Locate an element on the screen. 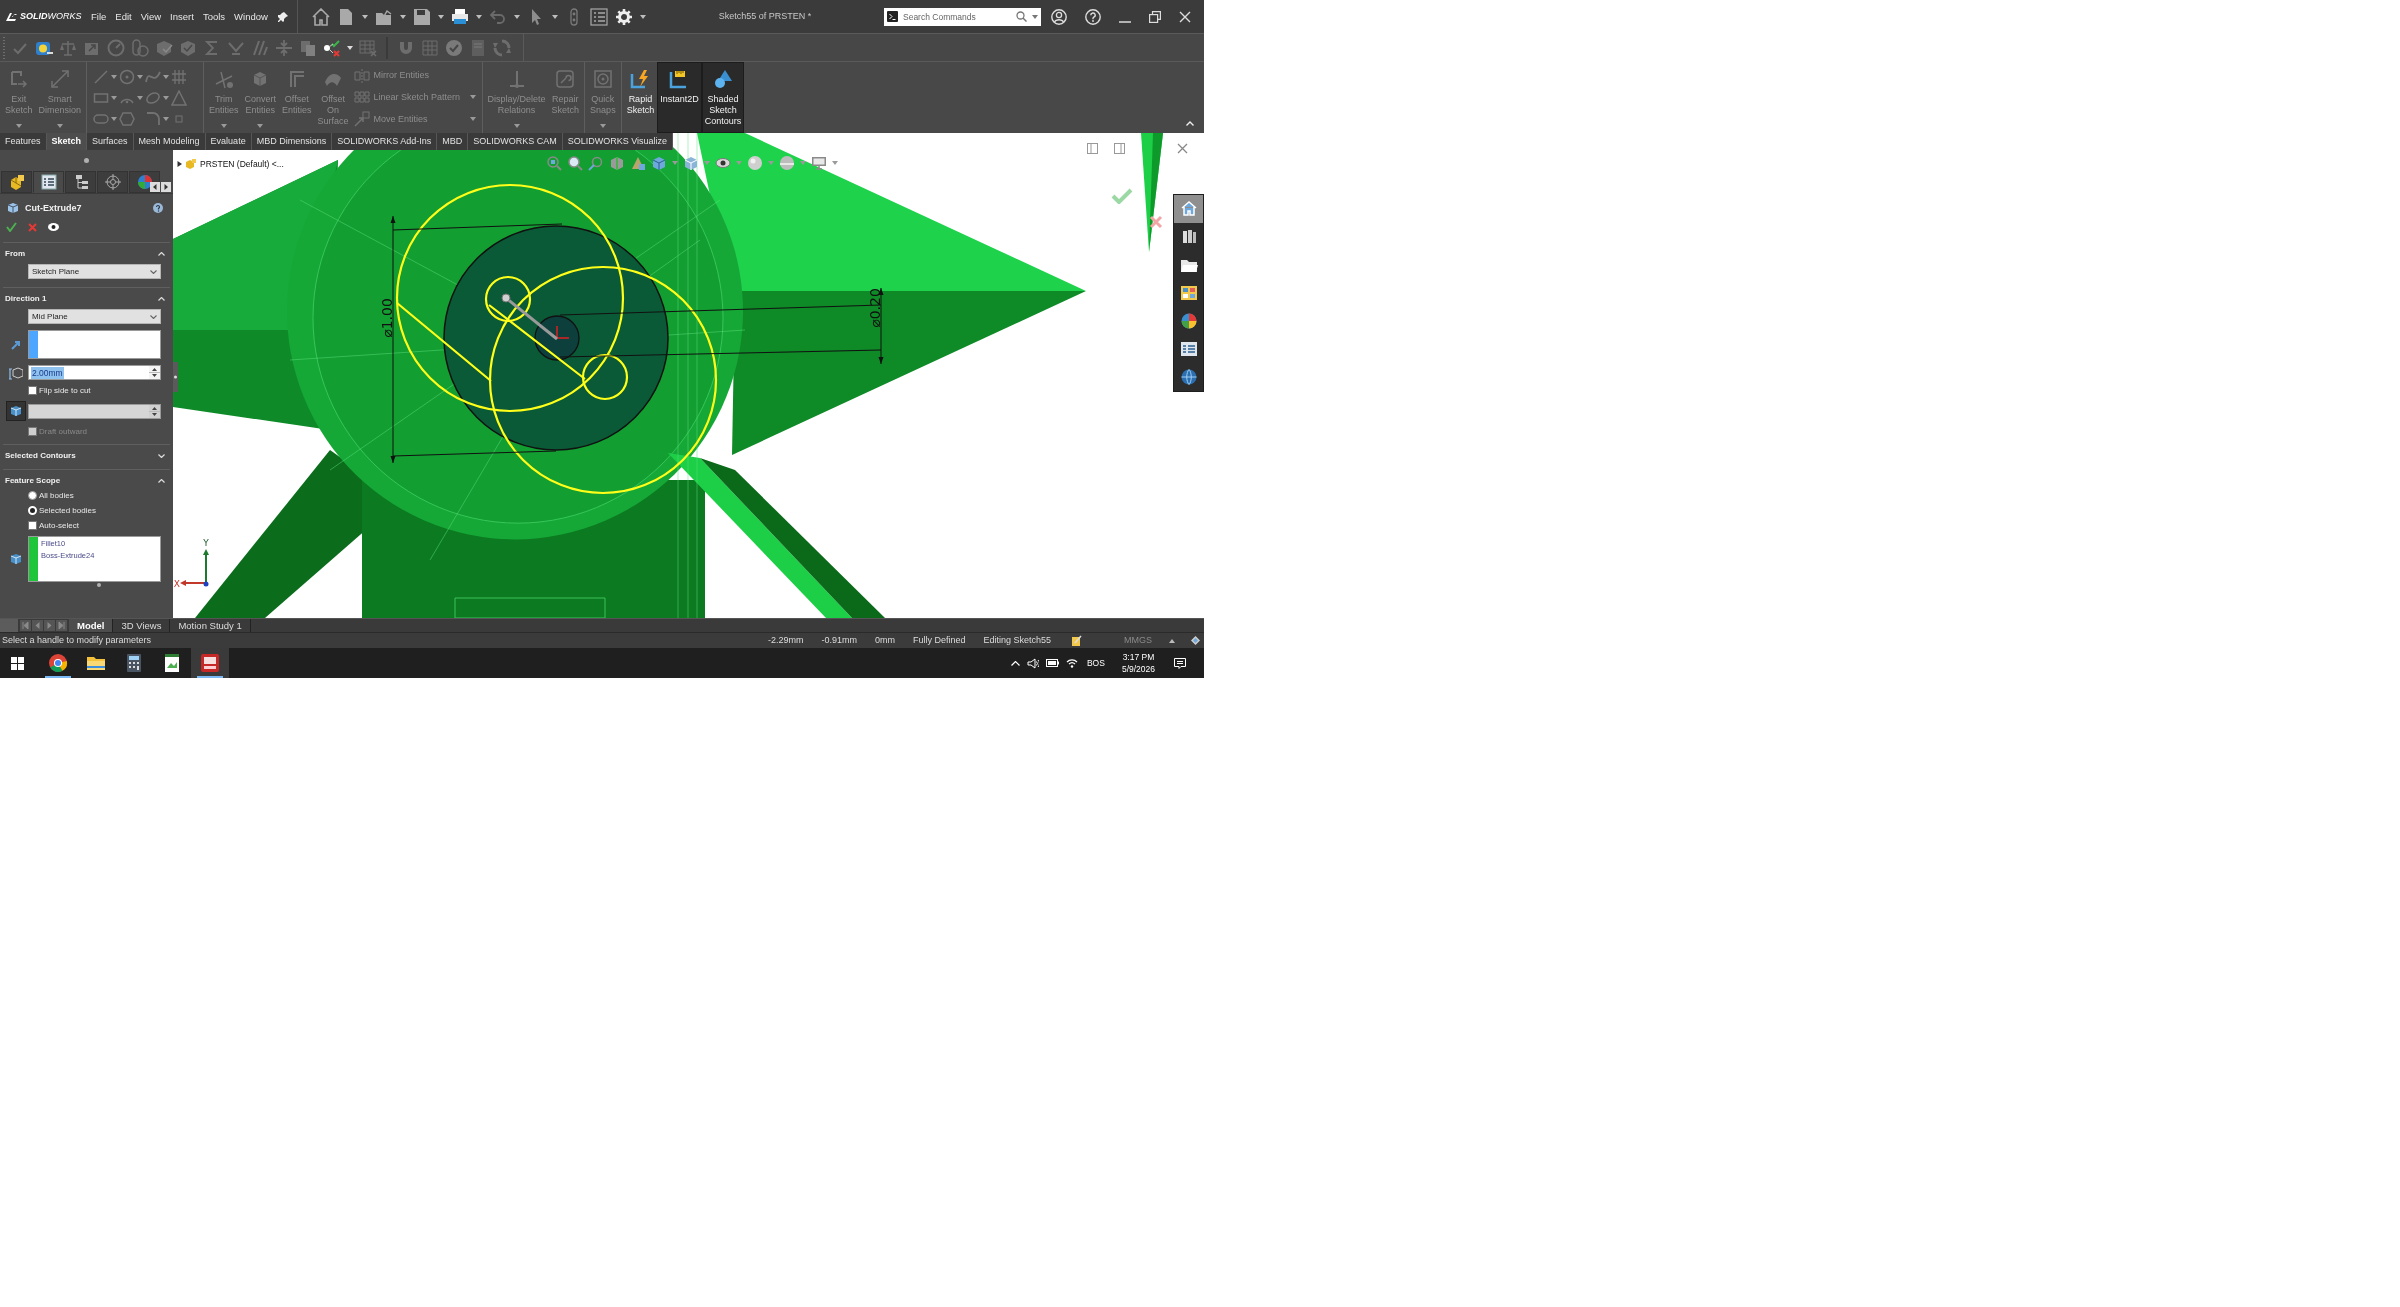 The width and height of the screenshot is (2400, 1307). monitor-icon is located at coordinates (819, 163).